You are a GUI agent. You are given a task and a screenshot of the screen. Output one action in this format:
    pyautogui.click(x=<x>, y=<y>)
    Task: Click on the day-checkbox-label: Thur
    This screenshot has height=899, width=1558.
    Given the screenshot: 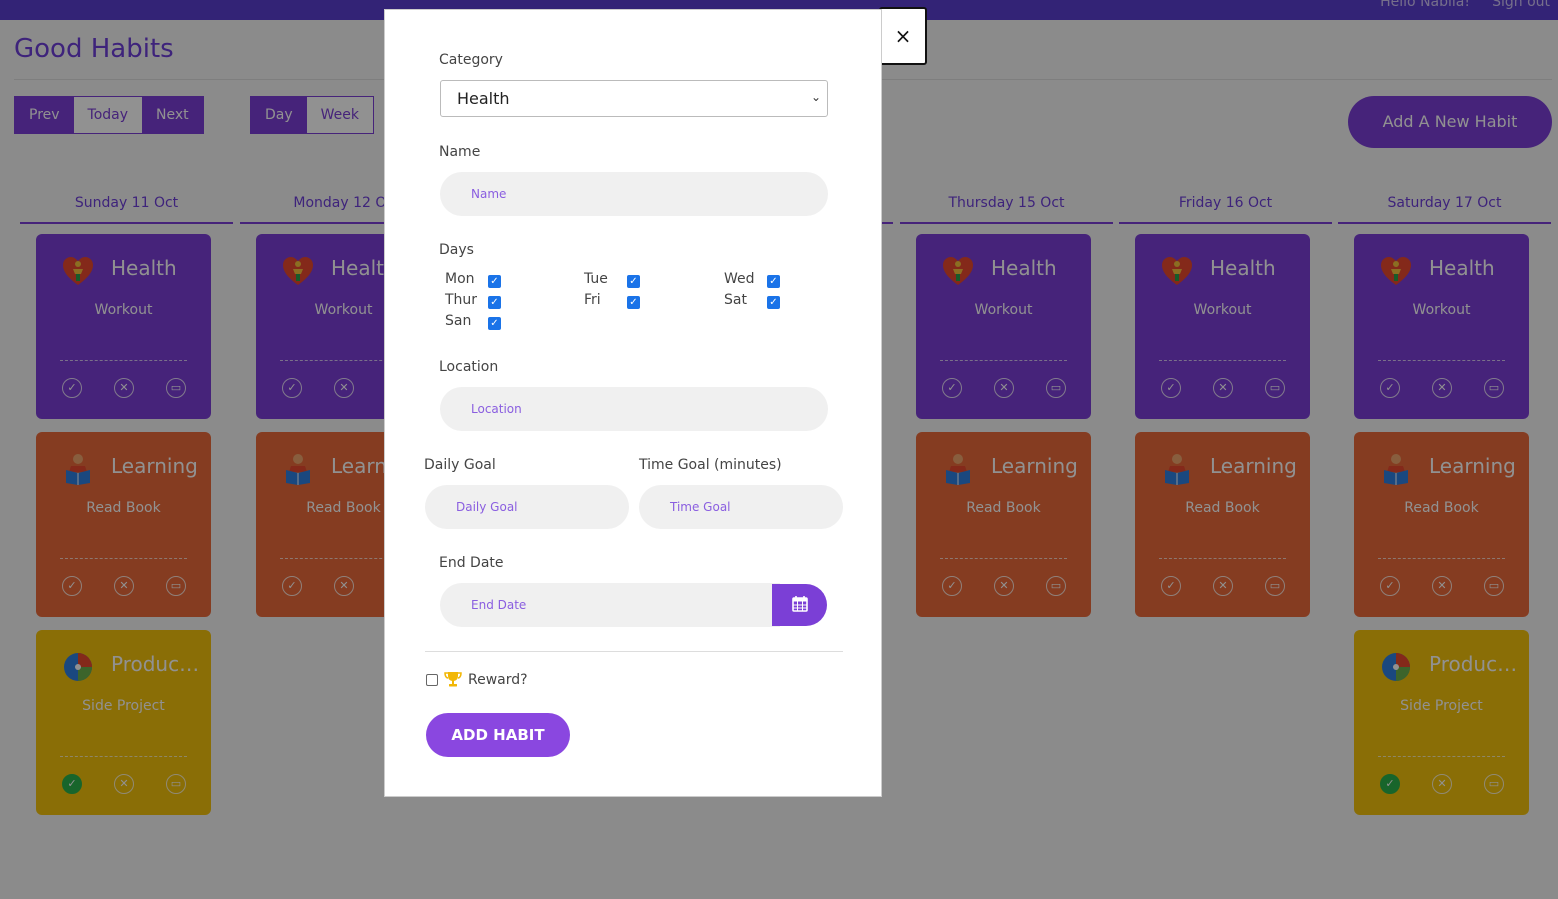 What is the action you would take?
    pyautogui.click(x=461, y=300)
    